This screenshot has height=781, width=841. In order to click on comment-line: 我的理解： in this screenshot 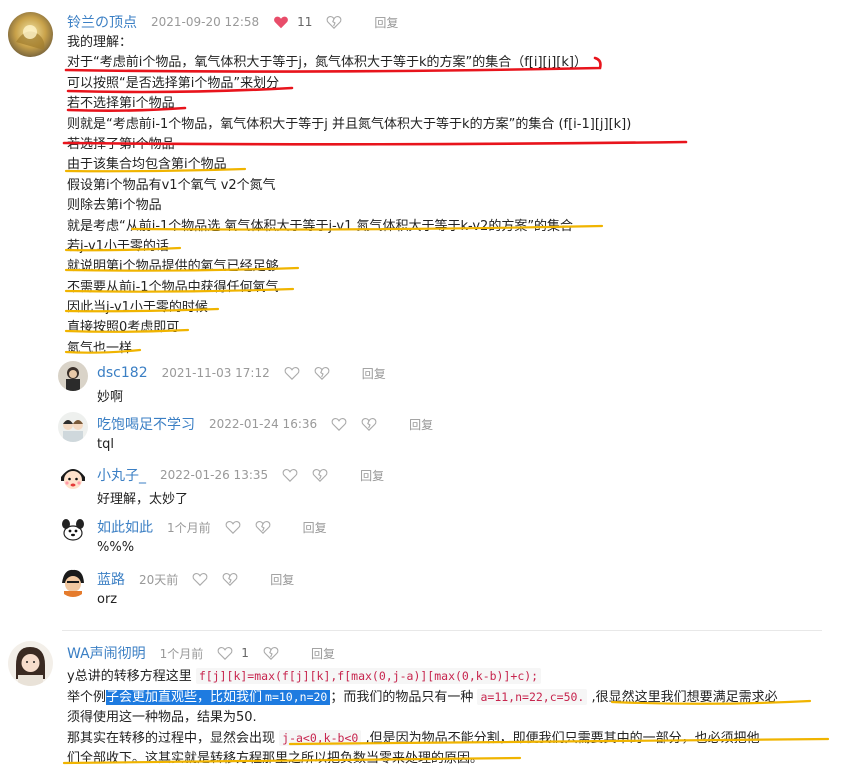, I will do `click(100, 42)`.